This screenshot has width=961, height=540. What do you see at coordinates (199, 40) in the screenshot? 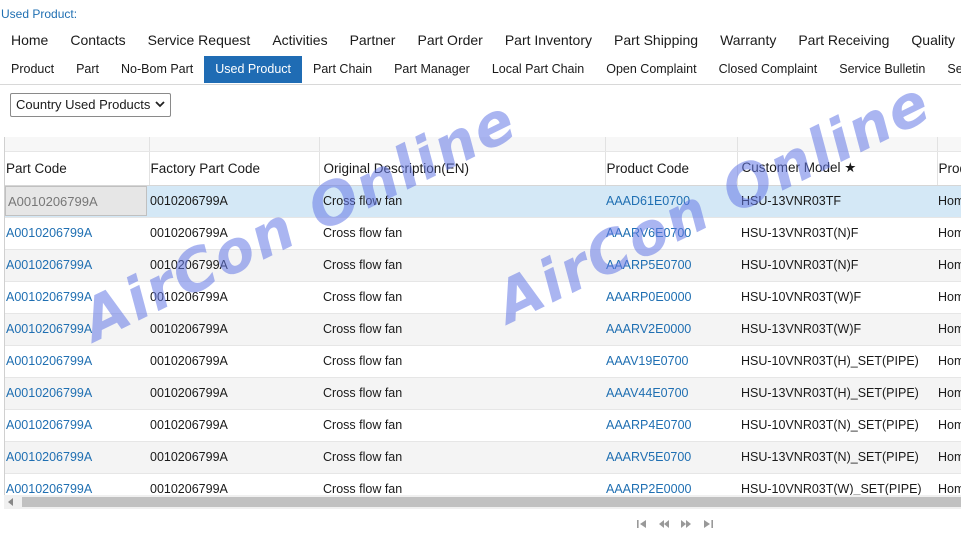
I see `main-tab-service-request: Service Request` at bounding box center [199, 40].